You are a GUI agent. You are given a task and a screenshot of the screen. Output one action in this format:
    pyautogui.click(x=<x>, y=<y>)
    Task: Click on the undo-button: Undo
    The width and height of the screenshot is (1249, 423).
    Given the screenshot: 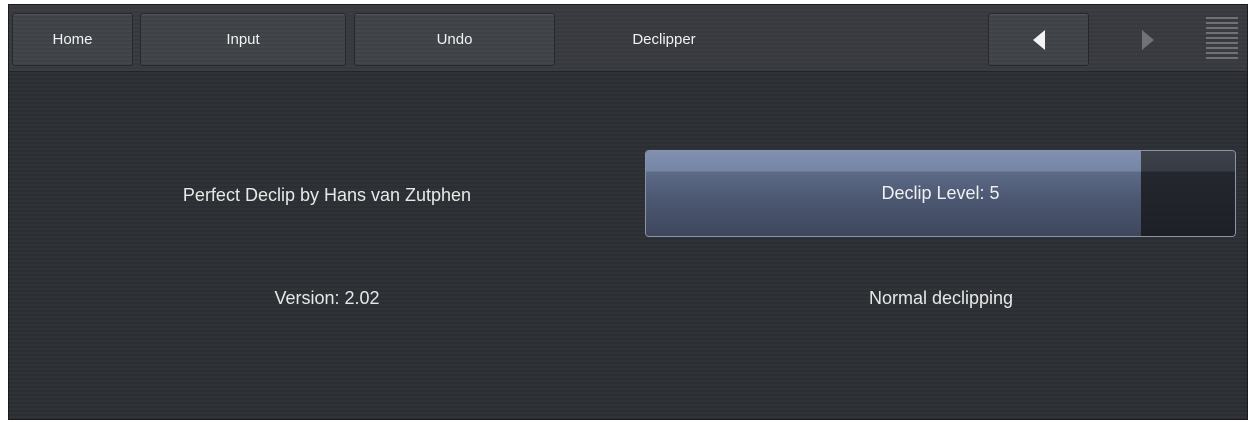 What is the action you would take?
    pyautogui.click(x=454, y=39)
    